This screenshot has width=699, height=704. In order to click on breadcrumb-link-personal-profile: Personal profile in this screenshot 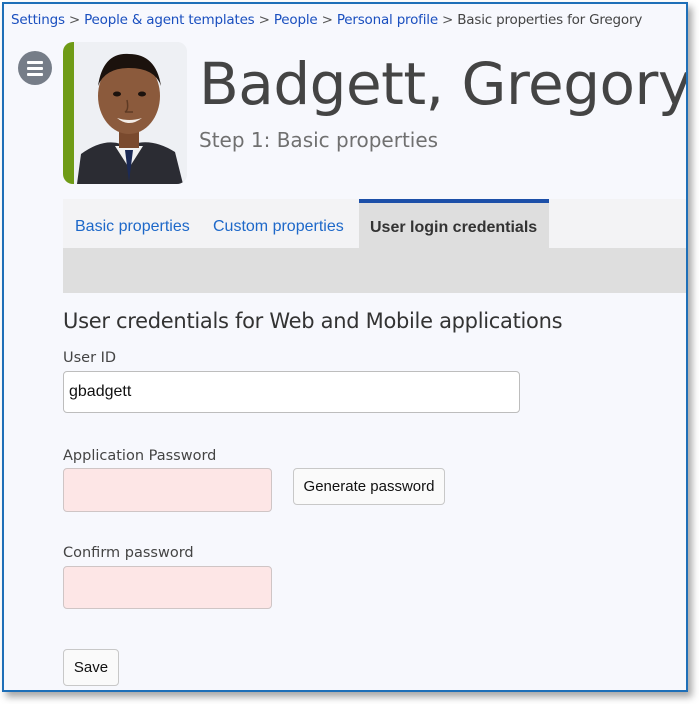, I will do `click(387, 20)`.